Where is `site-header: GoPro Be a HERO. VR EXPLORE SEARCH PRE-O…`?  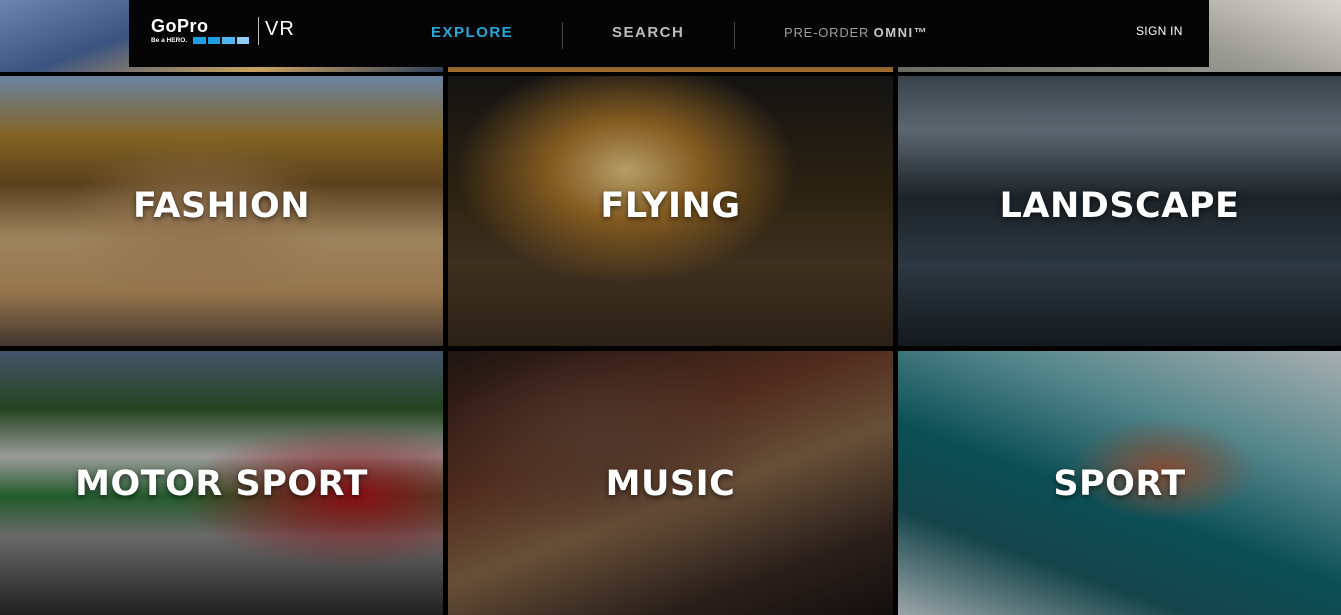
site-header: GoPro Be a HERO. VR EXPLORE SEARCH PRE-O… is located at coordinates (669, 33).